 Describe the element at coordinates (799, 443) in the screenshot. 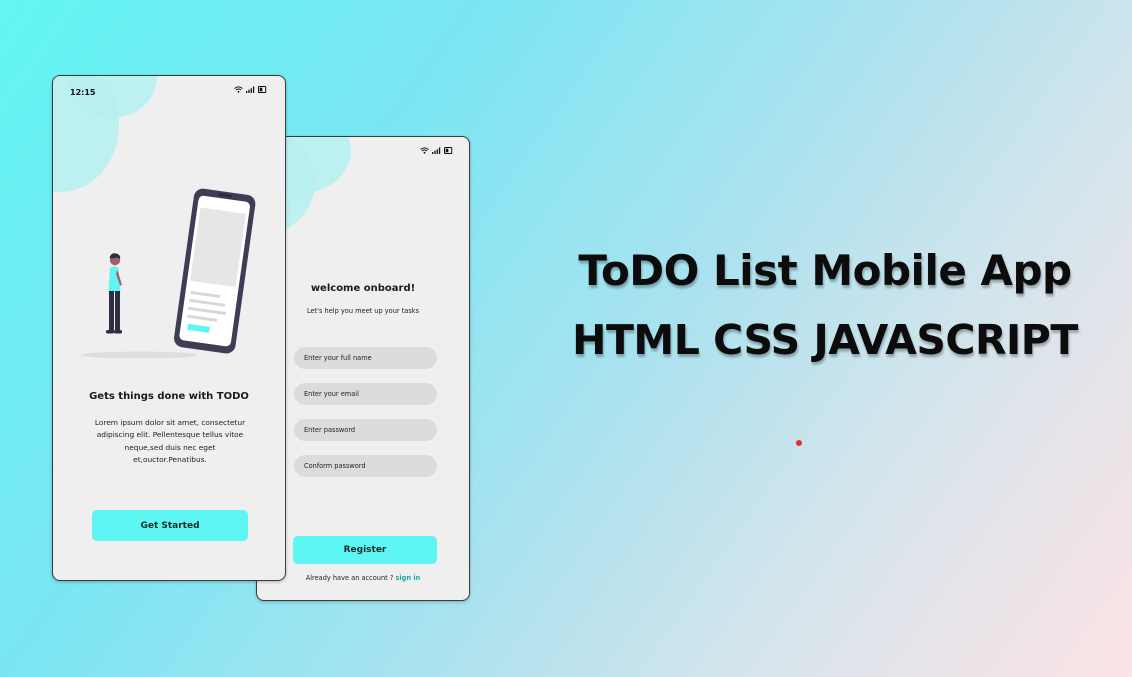

I see `red-dot` at that location.